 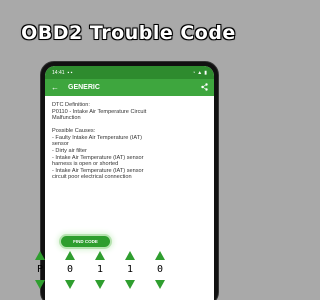 What do you see at coordinates (204, 87) in the screenshot?
I see `share-icon` at bounding box center [204, 87].